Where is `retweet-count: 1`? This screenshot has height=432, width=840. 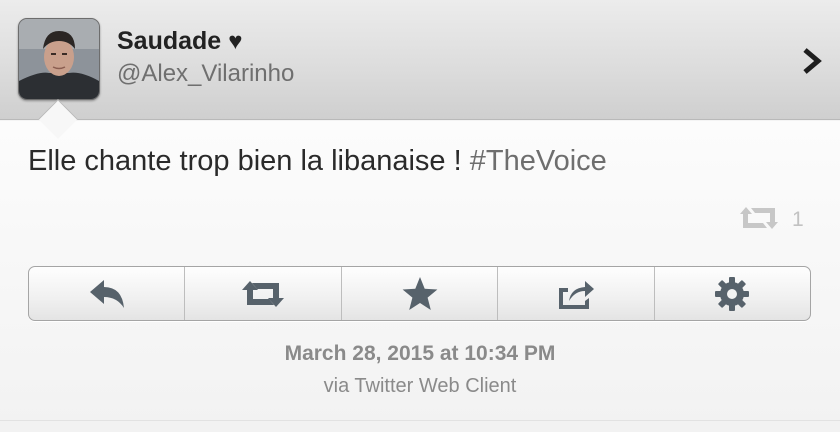 retweet-count: 1 is located at coordinates (798, 219).